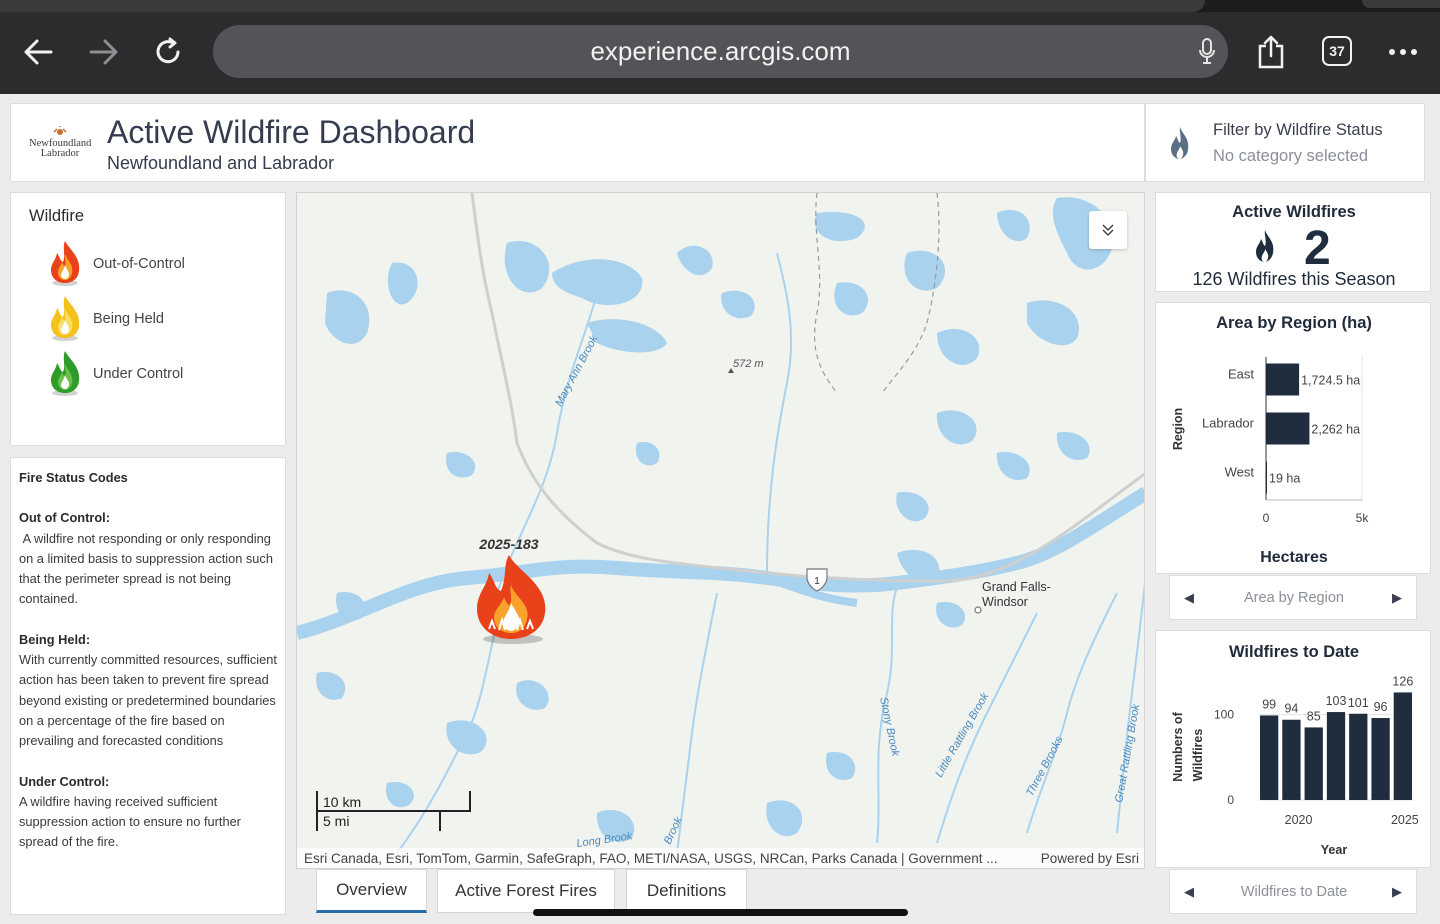 The width and height of the screenshot is (1440, 924). What do you see at coordinates (817, 581) in the screenshot?
I see `highway-shield-label: 1` at bounding box center [817, 581].